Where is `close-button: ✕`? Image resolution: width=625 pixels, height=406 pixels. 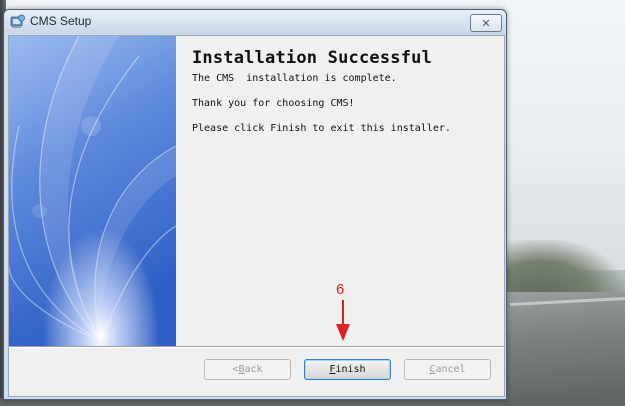 close-button: ✕ is located at coordinates (486, 23).